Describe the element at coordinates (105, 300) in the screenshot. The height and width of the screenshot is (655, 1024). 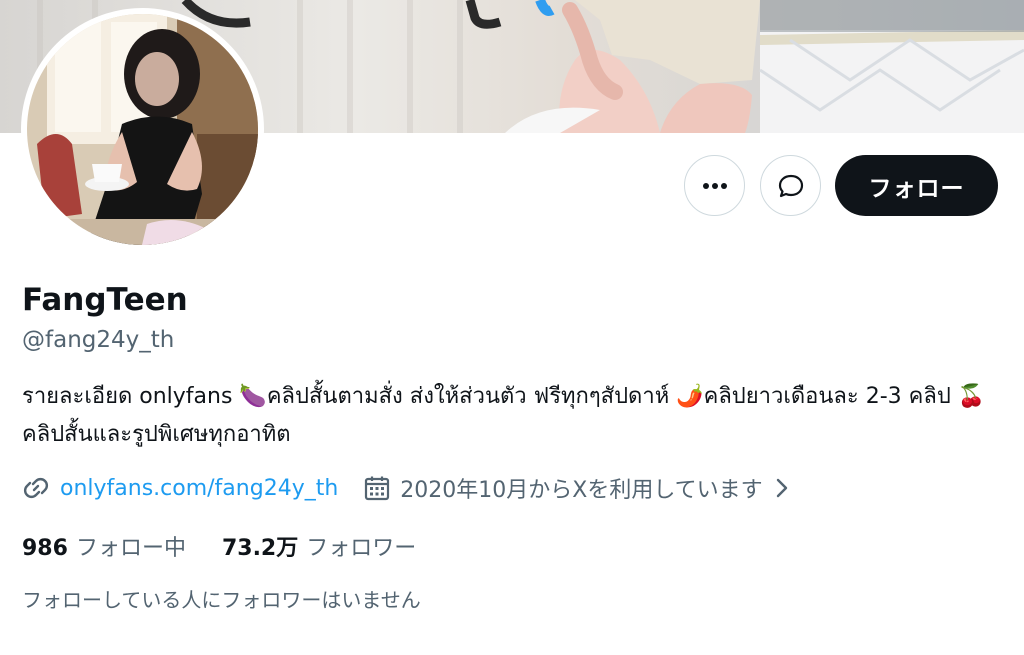
I see `display-name: FangTeen` at that location.